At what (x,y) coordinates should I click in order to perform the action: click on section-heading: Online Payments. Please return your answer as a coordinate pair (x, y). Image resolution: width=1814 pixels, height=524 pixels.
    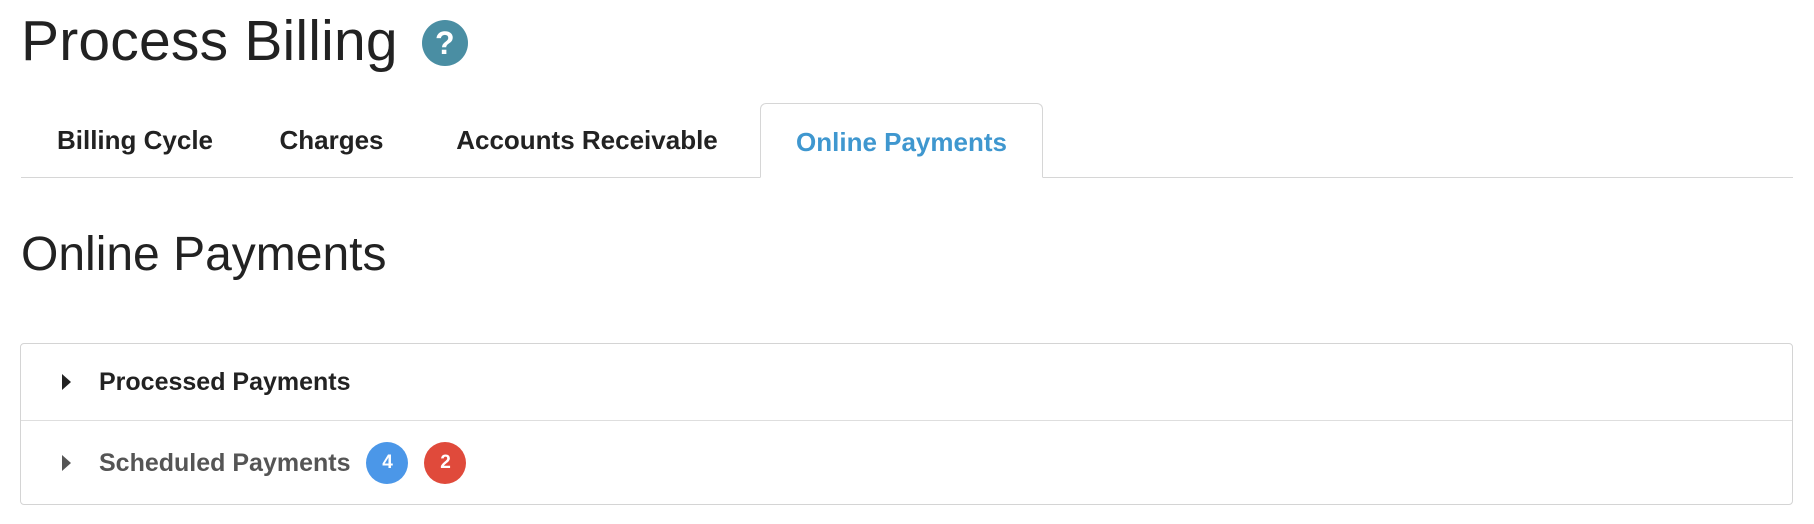
    Looking at the image, I should click on (204, 254).